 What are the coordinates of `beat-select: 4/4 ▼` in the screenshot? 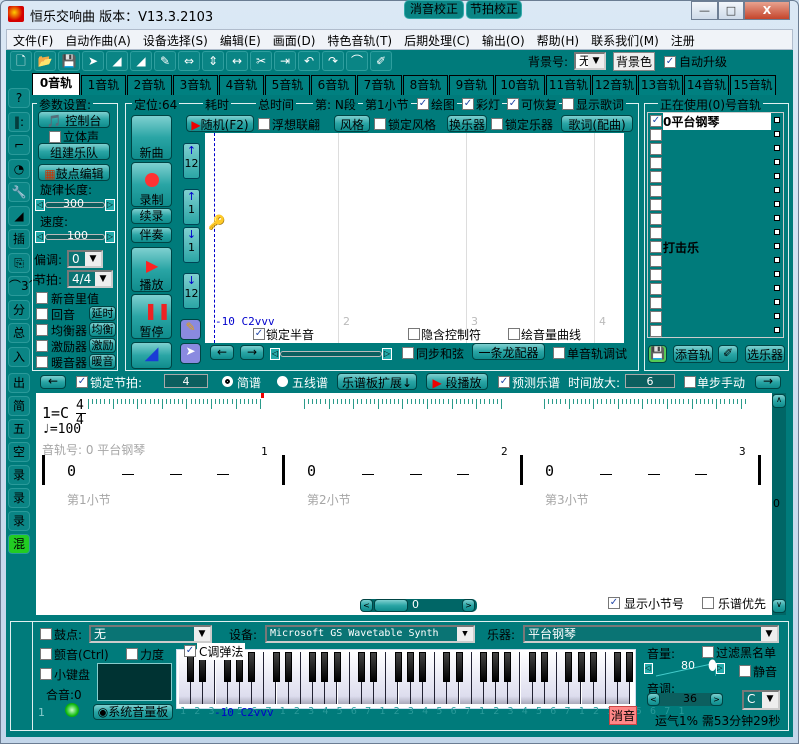 It's located at (90, 279).